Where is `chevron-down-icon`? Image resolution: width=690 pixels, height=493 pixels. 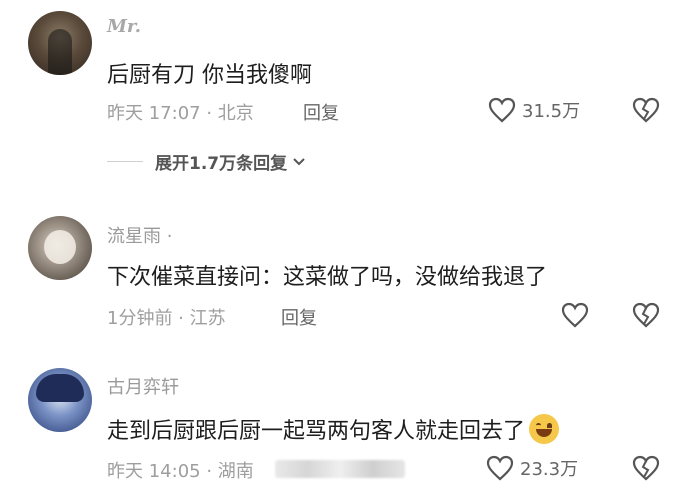 chevron-down-icon is located at coordinates (299, 161).